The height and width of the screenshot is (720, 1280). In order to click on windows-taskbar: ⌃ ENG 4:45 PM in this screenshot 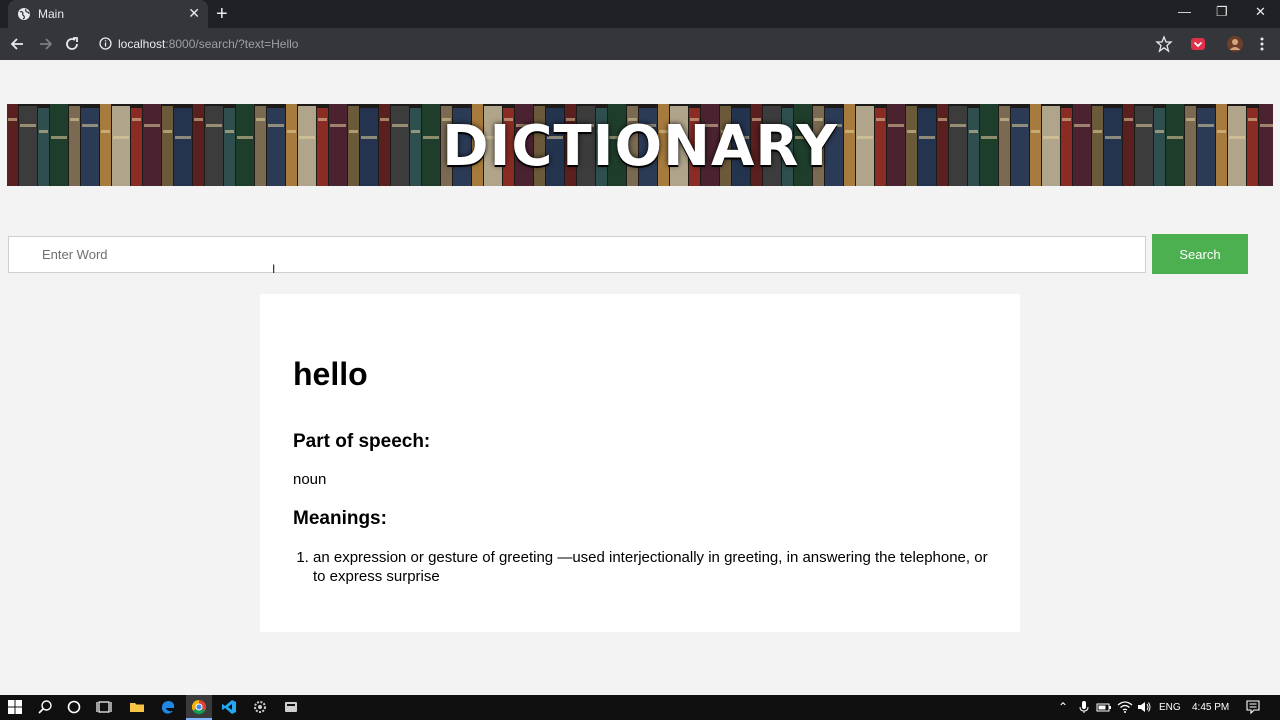, I will do `click(640, 707)`.